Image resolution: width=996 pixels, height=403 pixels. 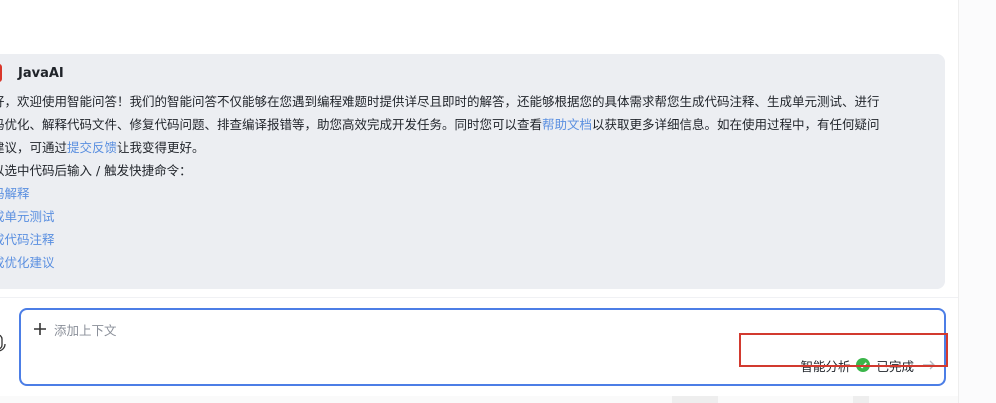 What do you see at coordinates (471, 147) in the screenshot?
I see `message-line-3: 建议，可通过提交反馈让我变得更好。` at bounding box center [471, 147].